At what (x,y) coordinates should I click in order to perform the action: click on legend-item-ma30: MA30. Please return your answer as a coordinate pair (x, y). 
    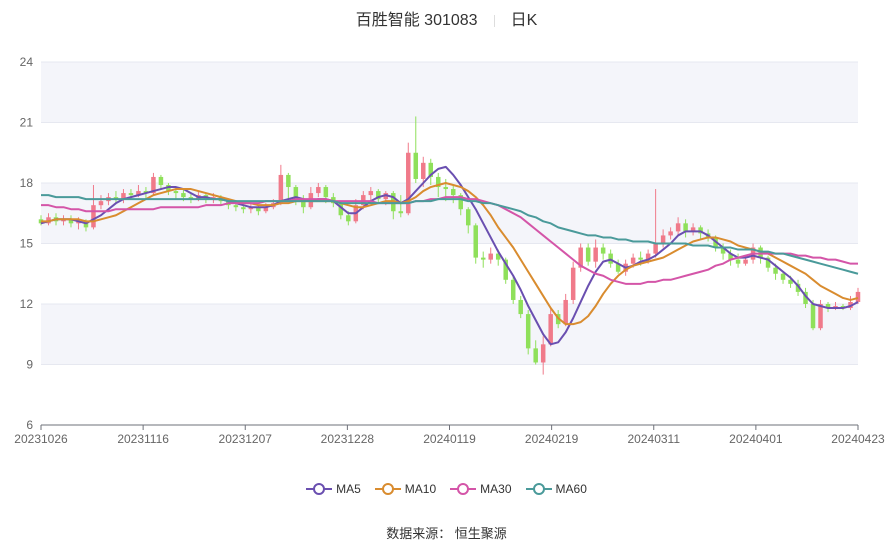
    Looking at the image, I should click on (481, 489).